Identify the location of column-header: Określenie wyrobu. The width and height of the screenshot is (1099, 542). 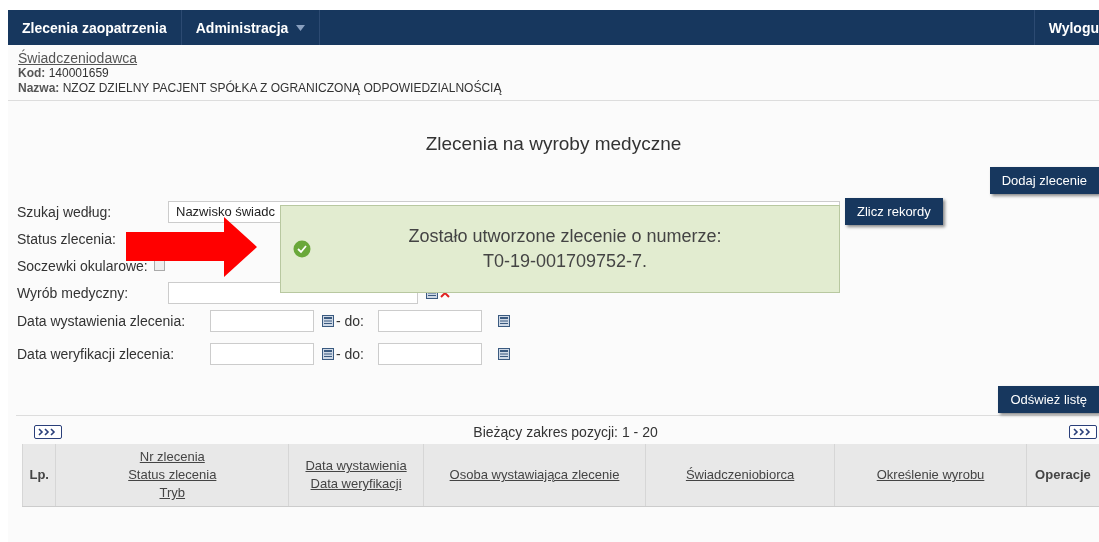
(930, 475).